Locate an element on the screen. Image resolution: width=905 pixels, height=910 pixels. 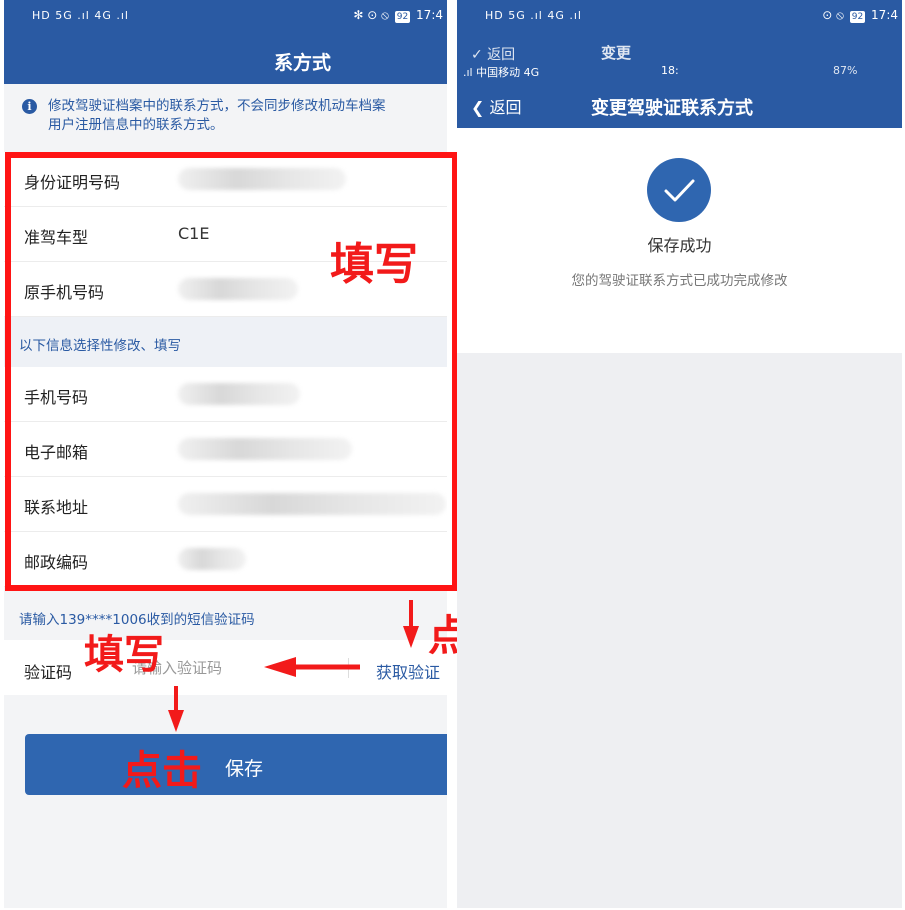
save-button: 保存 is located at coordinates (236, 764).